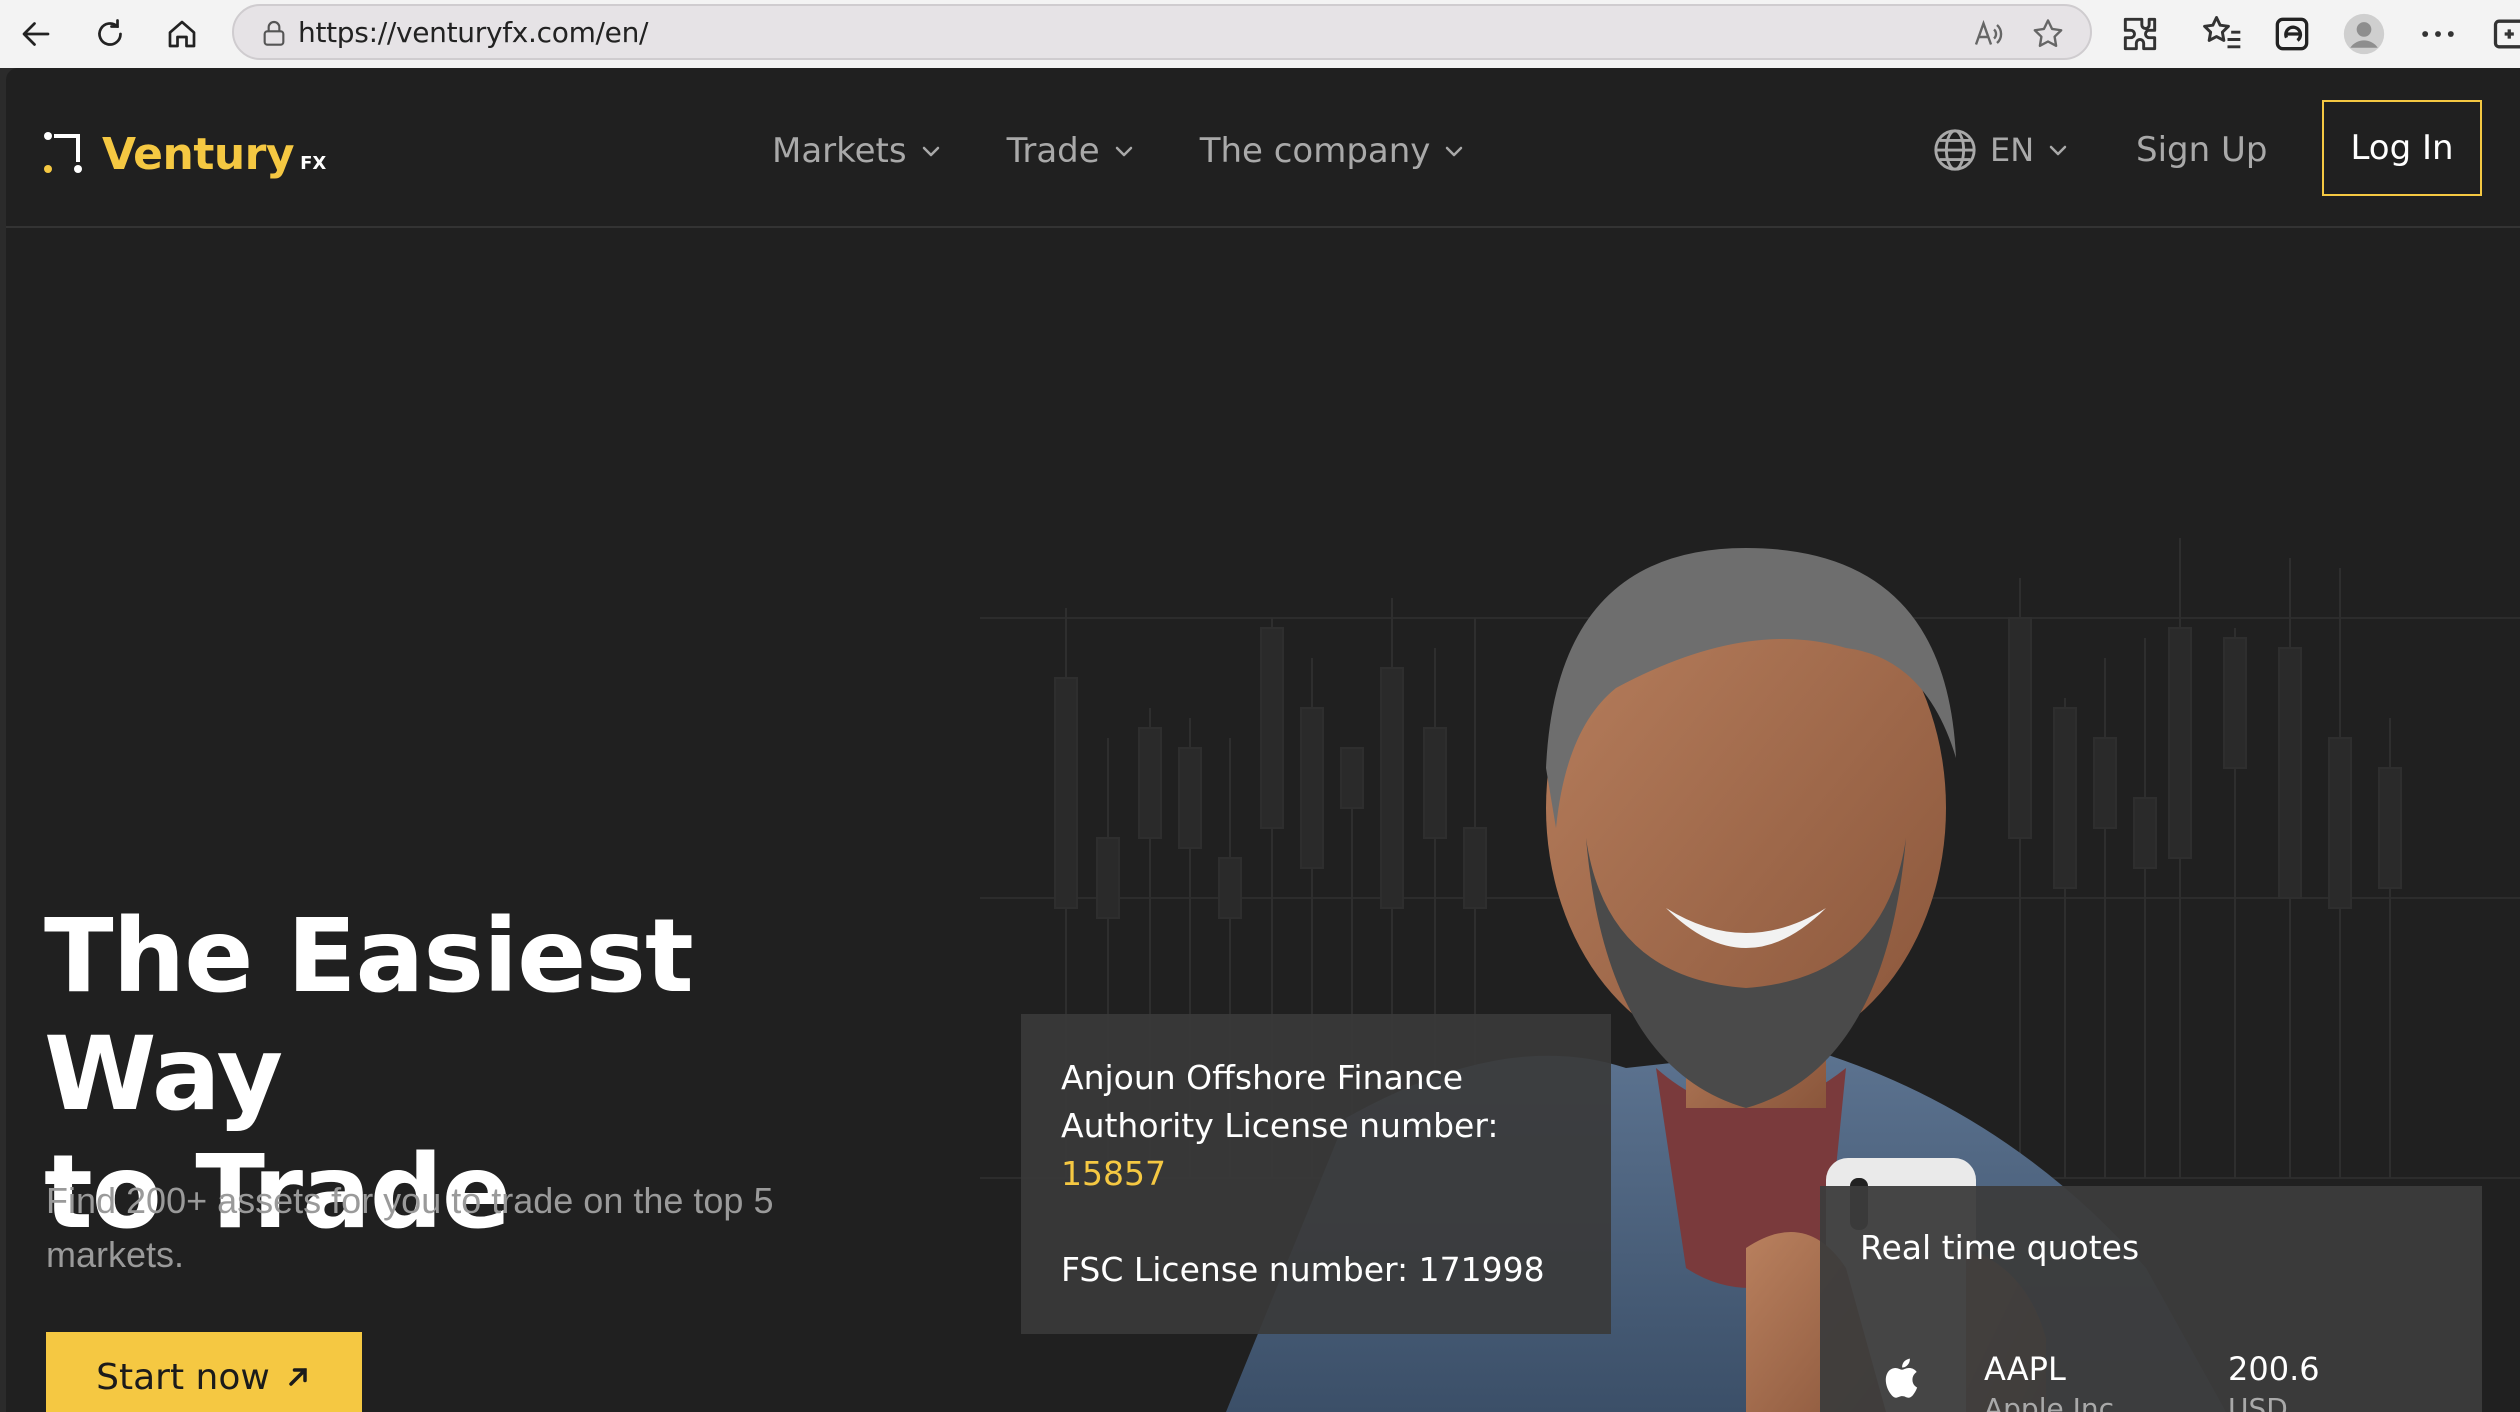  I want to click on license-line1: Anjoun Offshore Finance, so click(1262, 1077).